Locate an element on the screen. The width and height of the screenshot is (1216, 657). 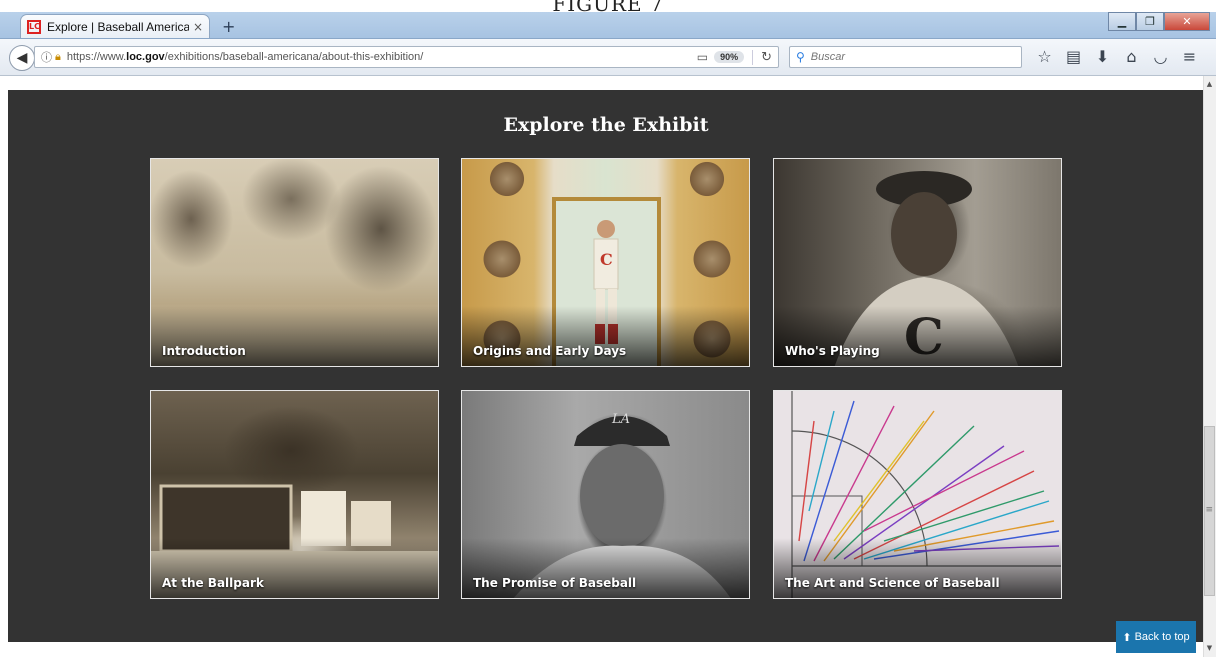
back-to-top-button: ⬆ Back to top is located at coordinates (1156, 637).